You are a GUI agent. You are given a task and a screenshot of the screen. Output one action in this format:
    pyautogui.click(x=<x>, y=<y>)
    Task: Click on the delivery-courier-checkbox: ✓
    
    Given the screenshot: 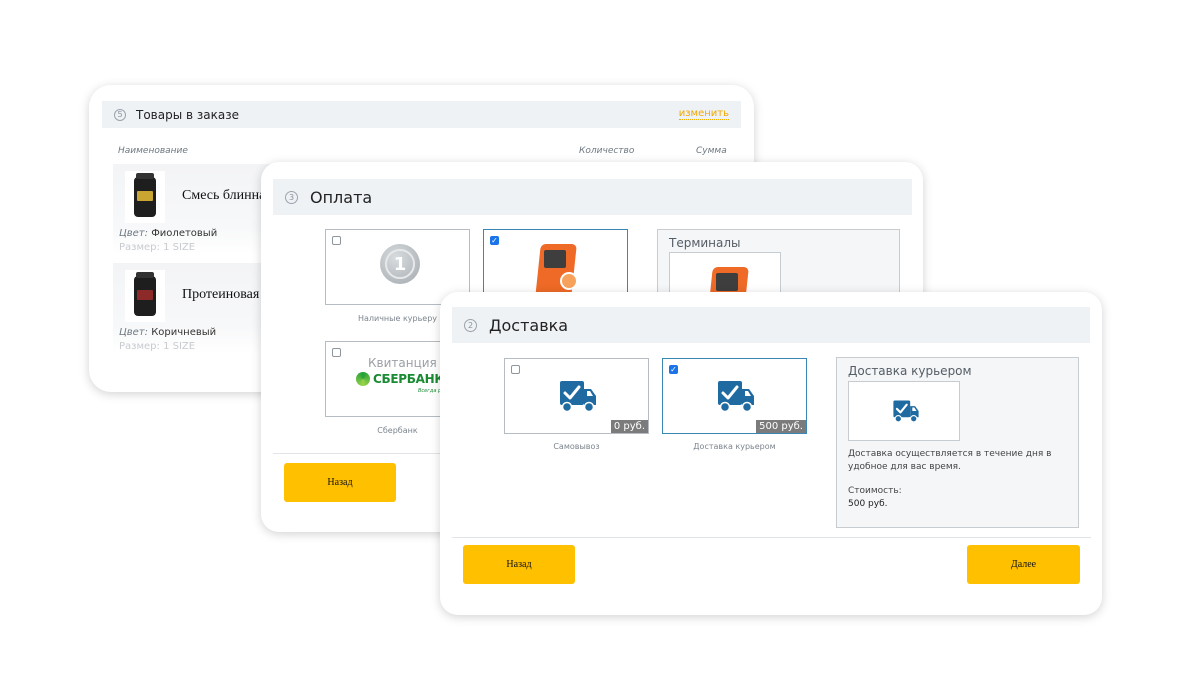 What is the action you would take?
    pyautogui.click(x=673, y=369)
    